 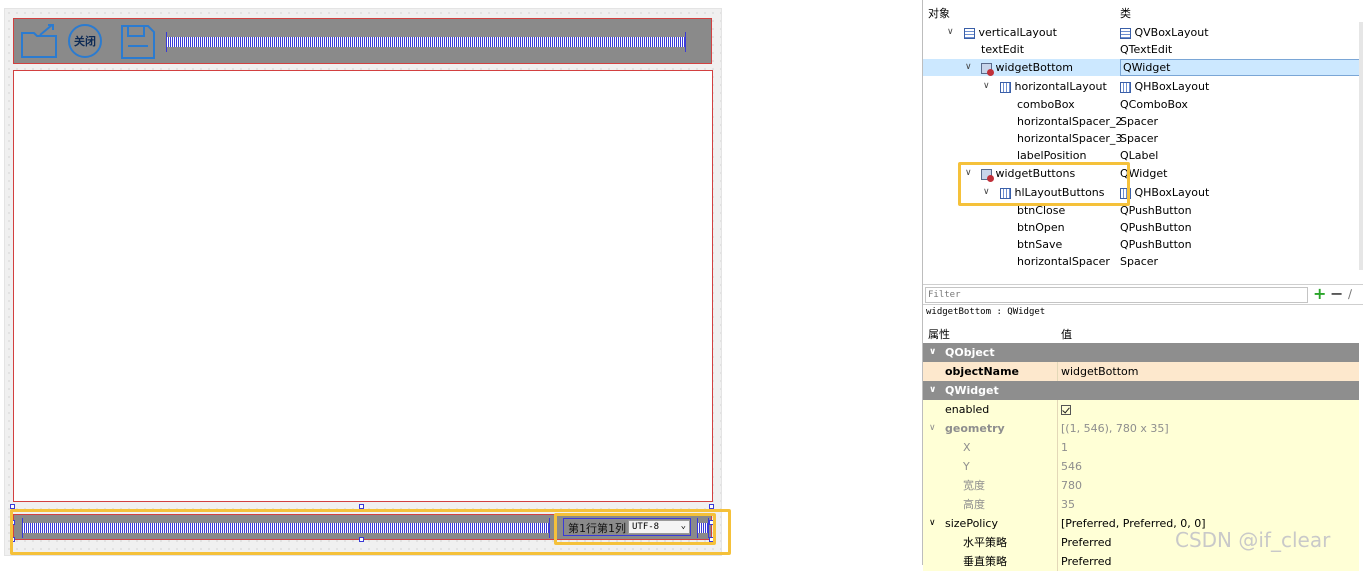 I want to click on property-row: 垂直策略 Preferred, so click(x=1141, y=561).